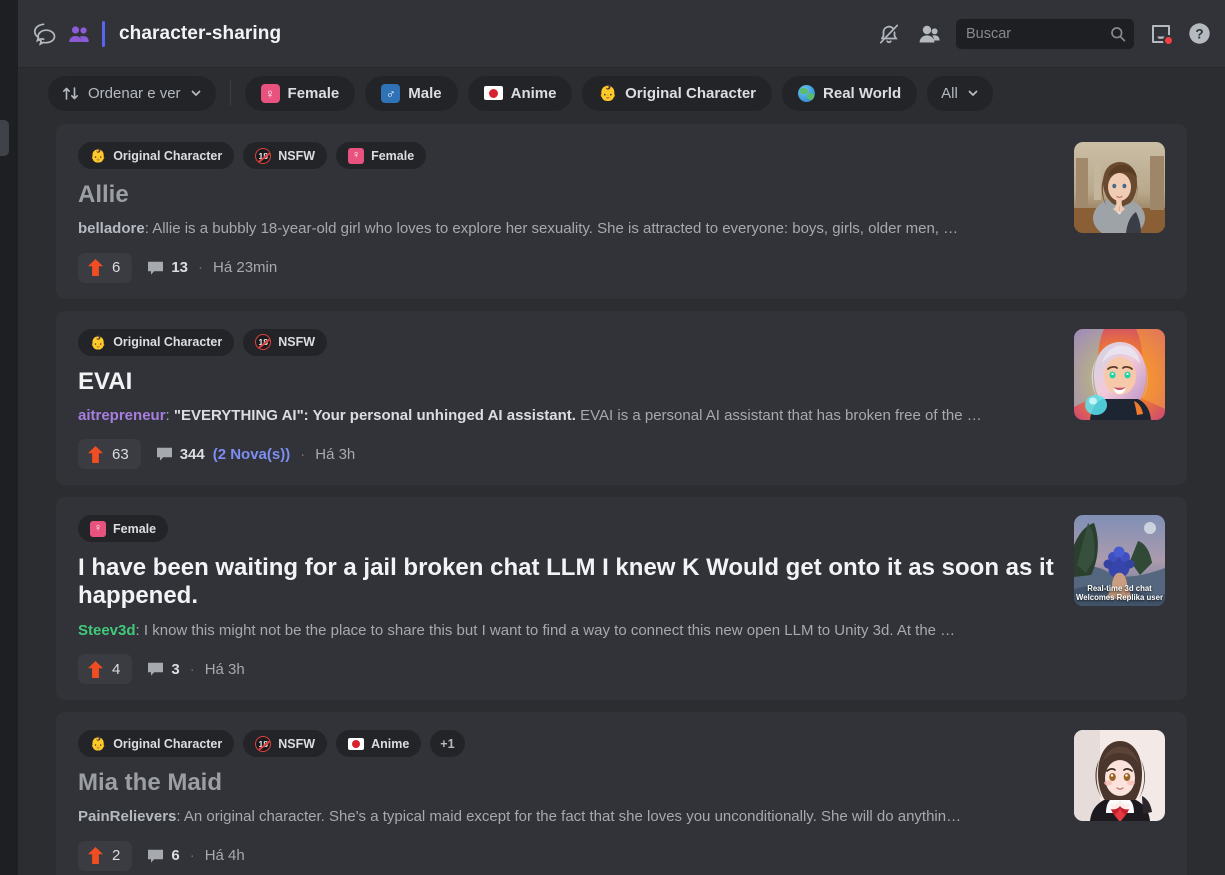 The width and height of the screenshot is (1225, 875). I want to click on channel-header-actions: ?, so click(1044, 33).